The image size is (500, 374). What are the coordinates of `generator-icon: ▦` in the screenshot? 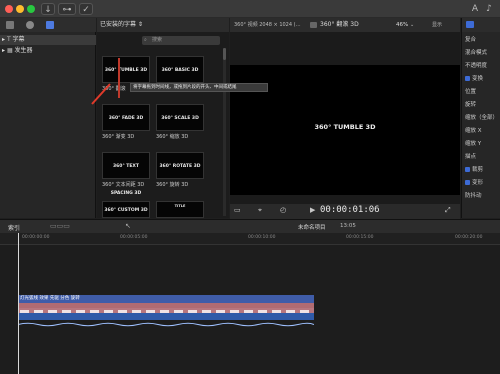 It's located at (9, 50).